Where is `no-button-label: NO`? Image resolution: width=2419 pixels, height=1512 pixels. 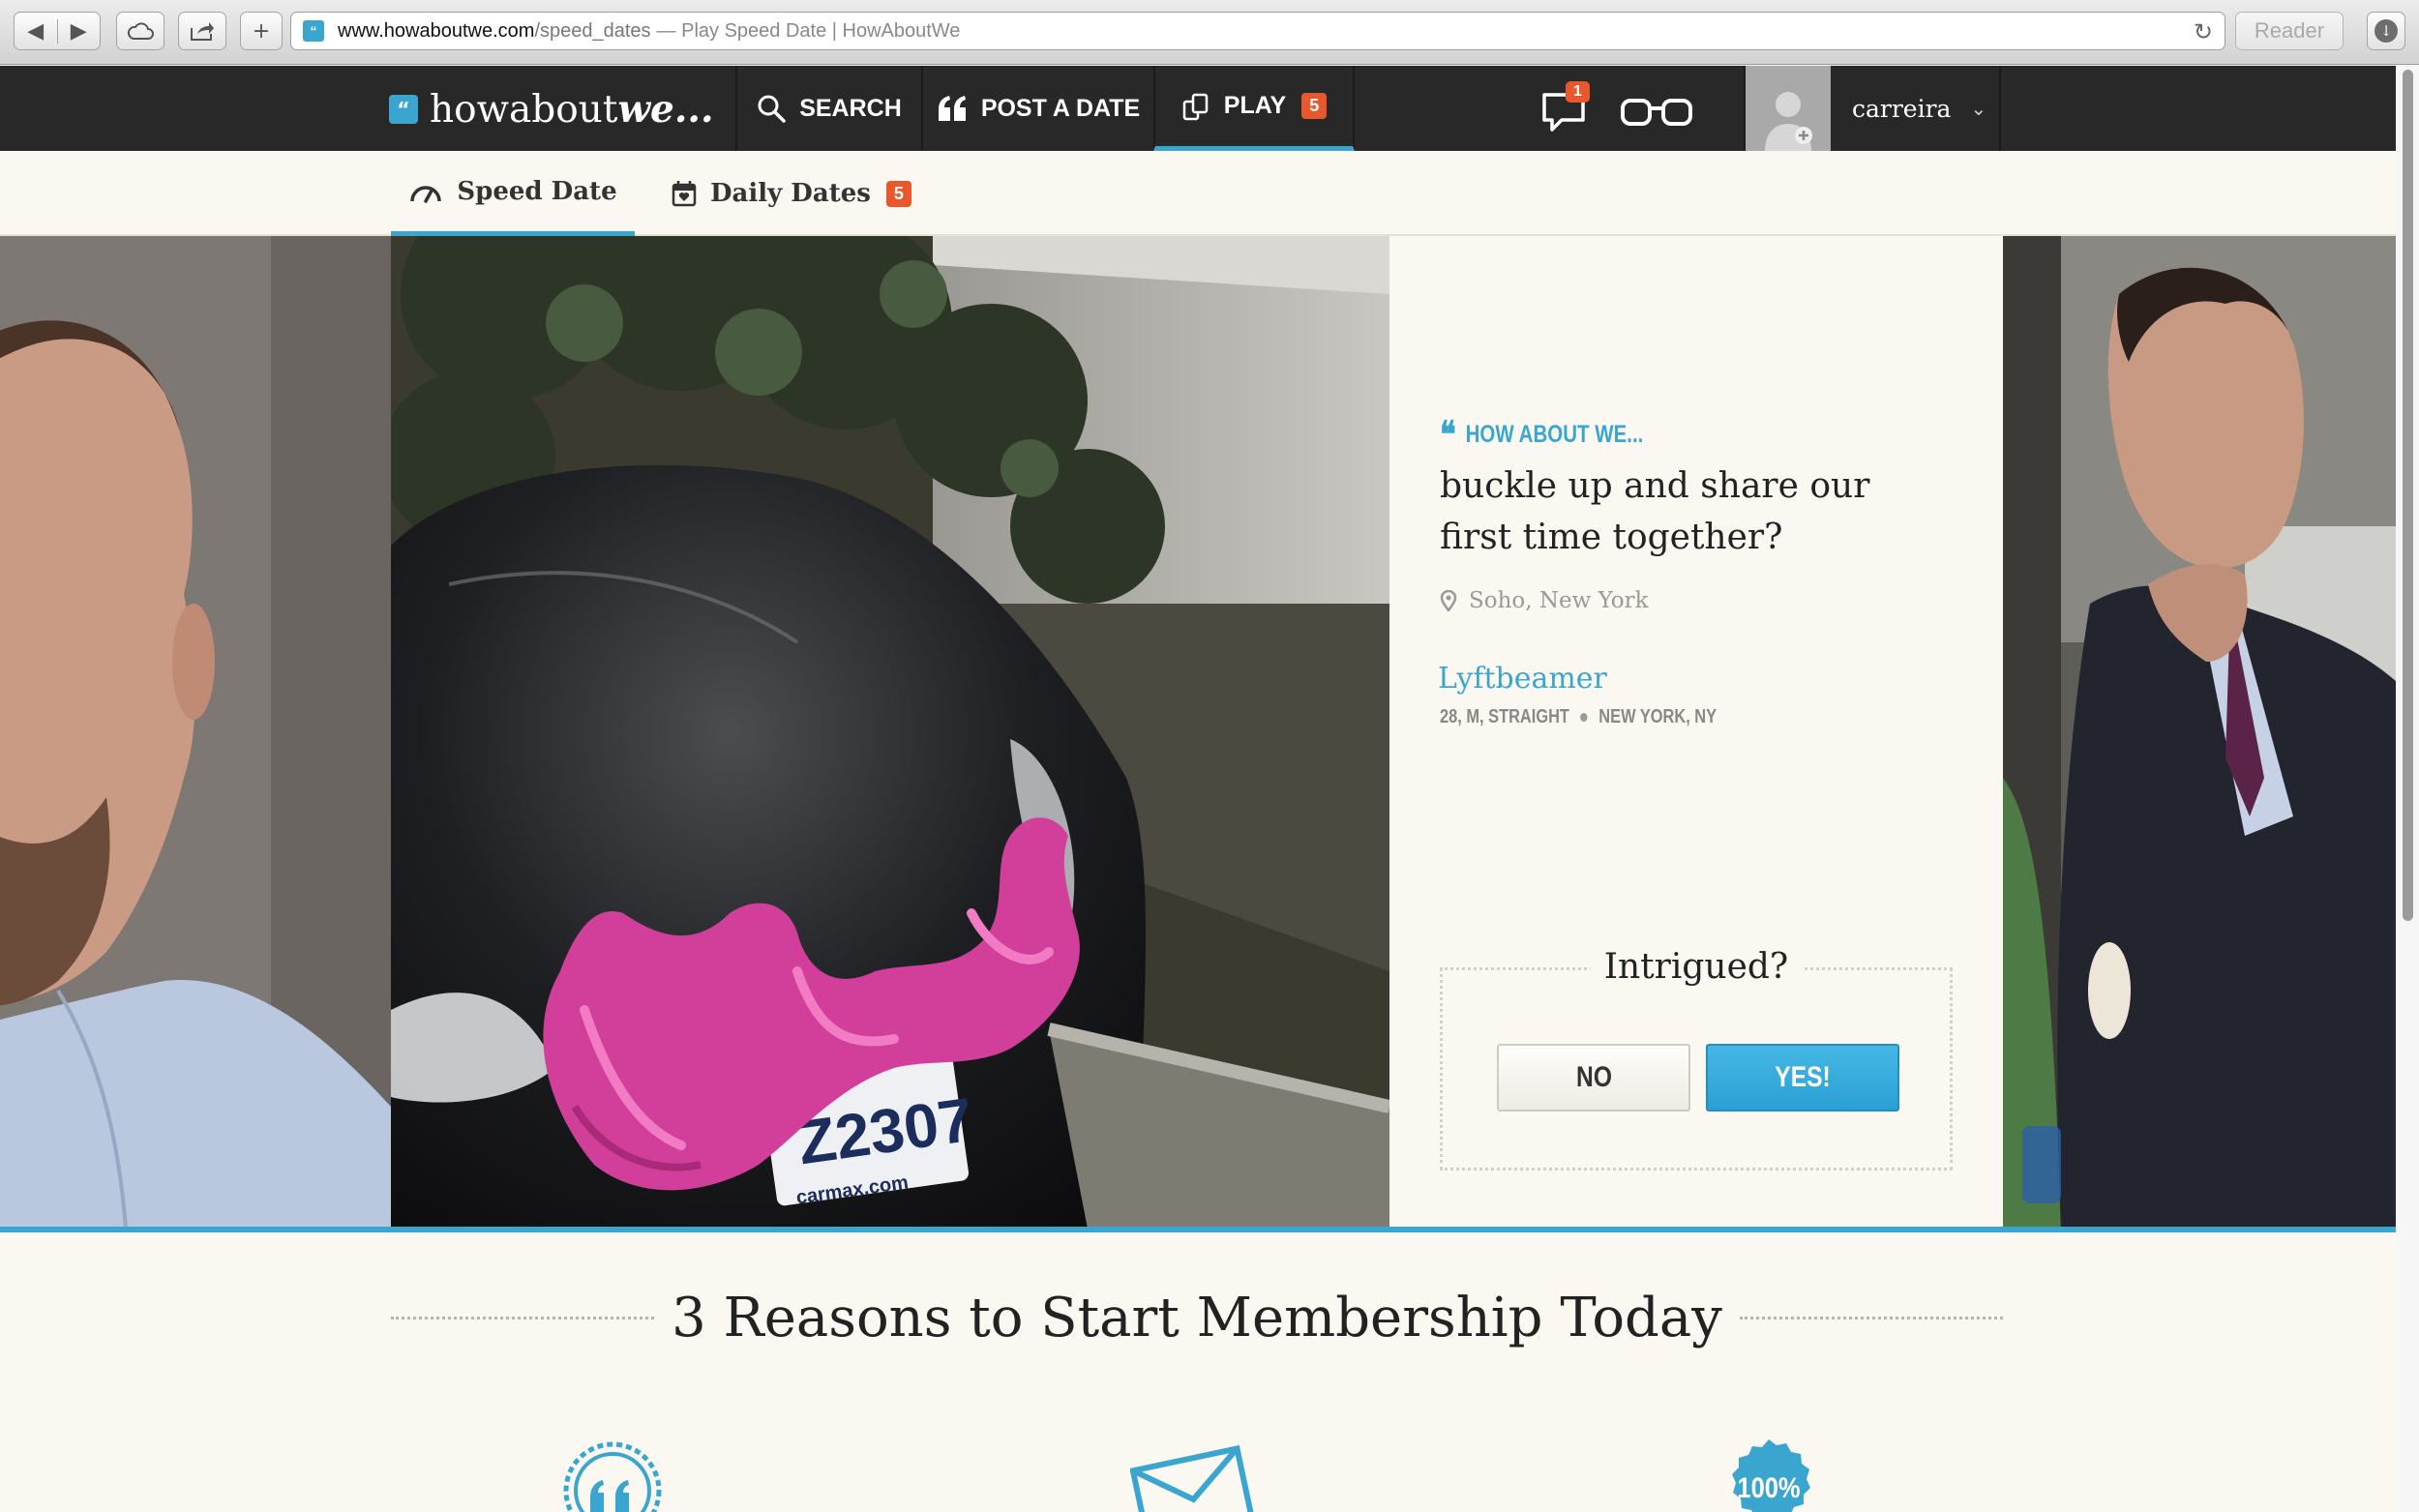
no-button-label: NO is located at coordinates (1594, 1077).